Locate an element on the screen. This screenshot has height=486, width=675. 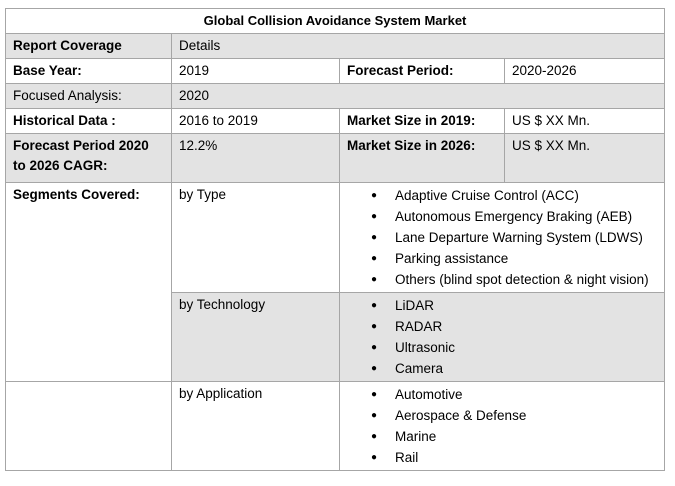
table-row: Focused Analysis: 2020 is located at coordinates (335, 96).